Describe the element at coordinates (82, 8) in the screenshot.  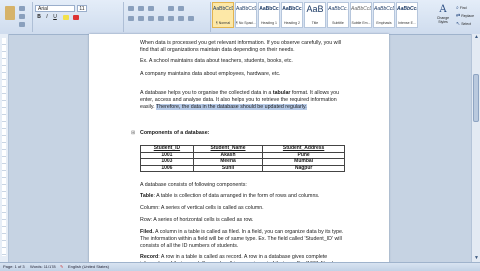
I see `font-size-box: 11` at that location.